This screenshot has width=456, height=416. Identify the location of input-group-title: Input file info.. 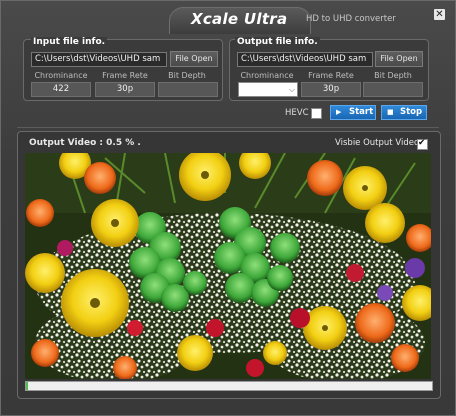
(69, 42).